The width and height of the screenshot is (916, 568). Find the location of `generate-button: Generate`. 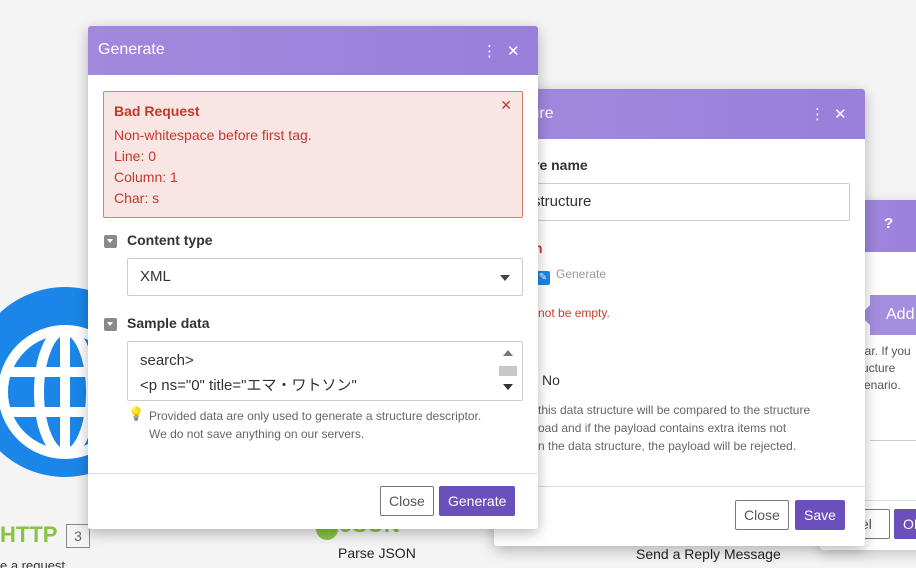

generate-button: Generate is located at coordinates (477, 501).